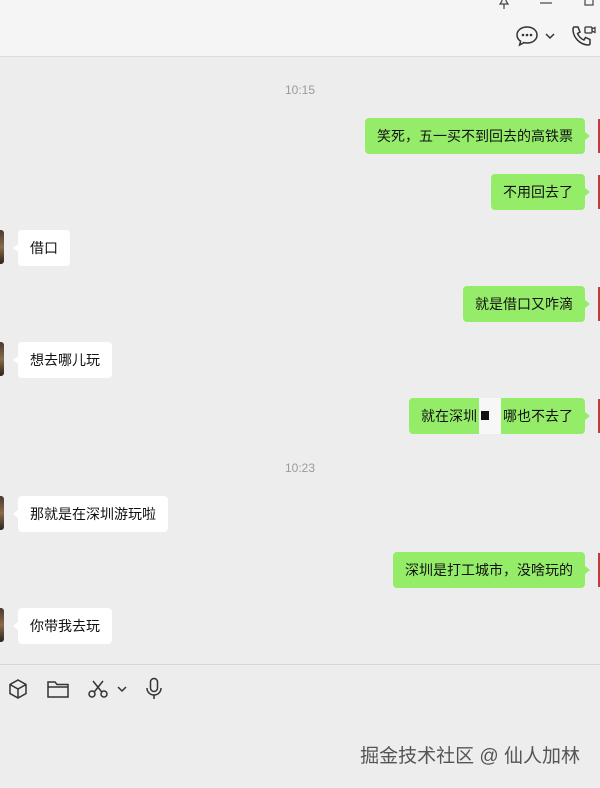  What do you see at coordinates (62, 626) in the screenshot?
I see `message-bubble-received: 你带我去玩` at bounding box center [62, 626].